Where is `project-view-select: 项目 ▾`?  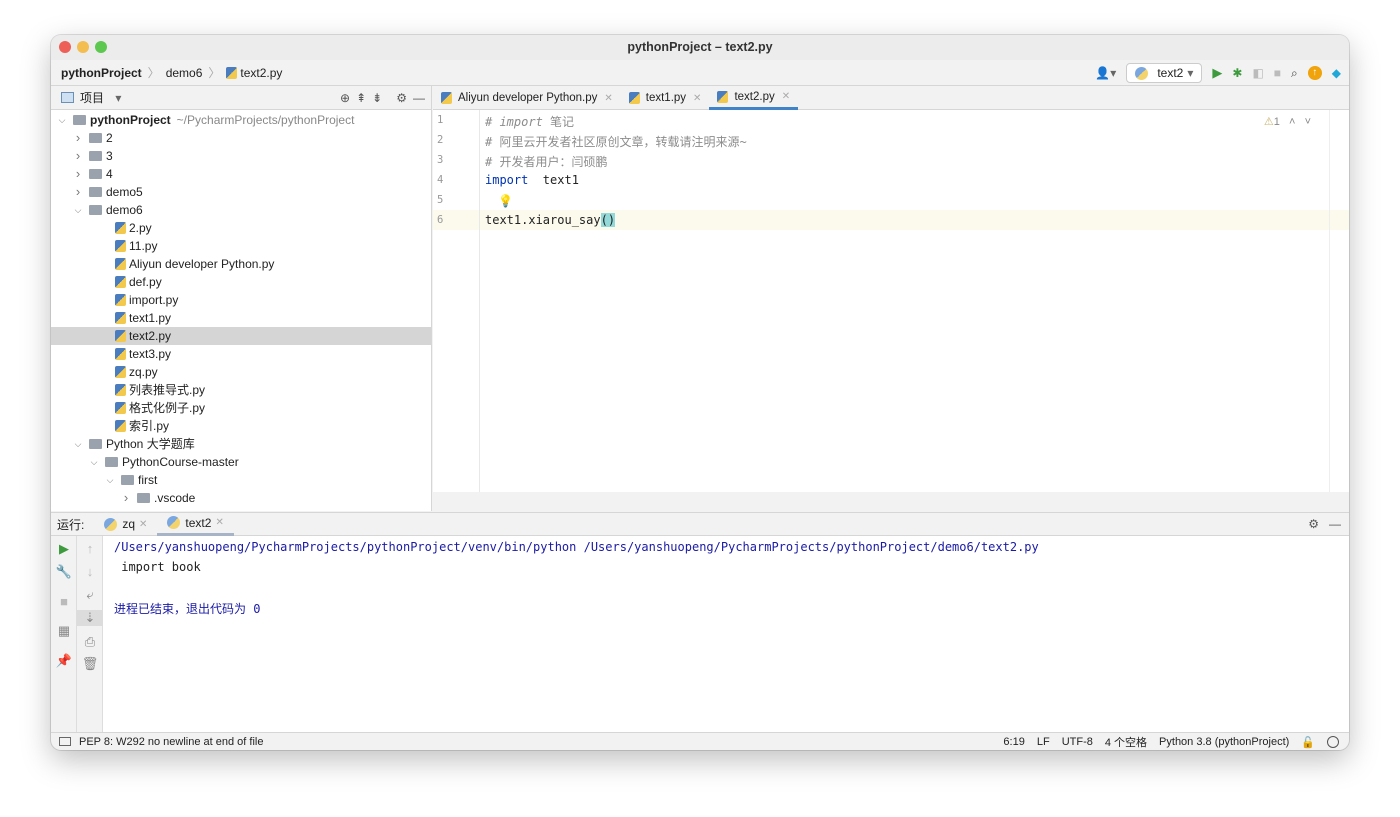 project-view-select: 项目 ▾ is located at coordinates (100, 97).